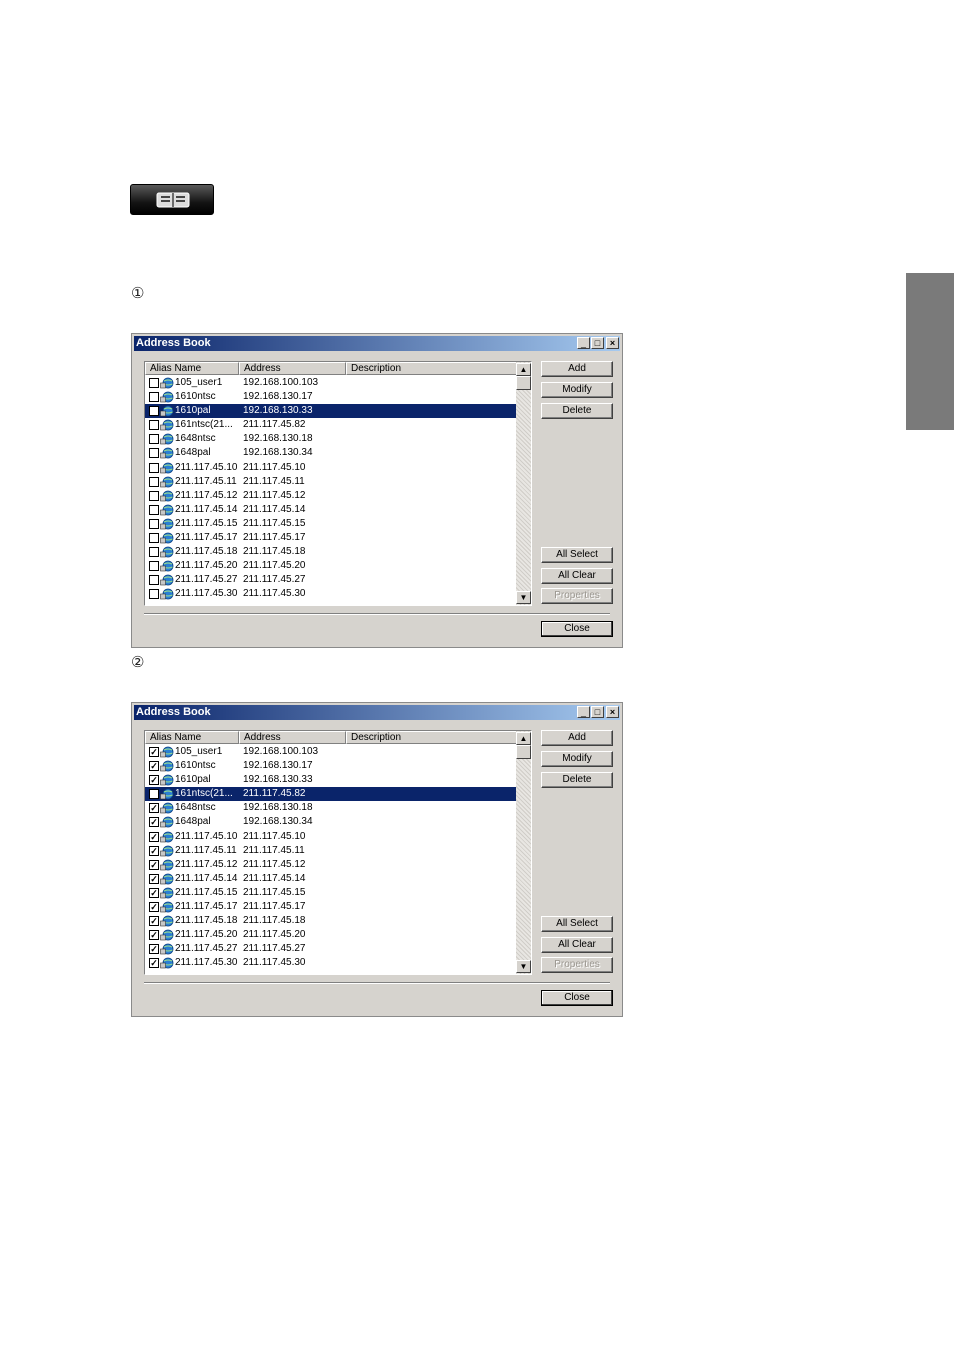 Image resolution: width=954 pixels, height=1348 pixels. What do you see at coordinates (331, 935) in the screenshot?
I see `table-row: ✓ 211.117.45.20 211.117.45.20` at bounding box center [331, 935].